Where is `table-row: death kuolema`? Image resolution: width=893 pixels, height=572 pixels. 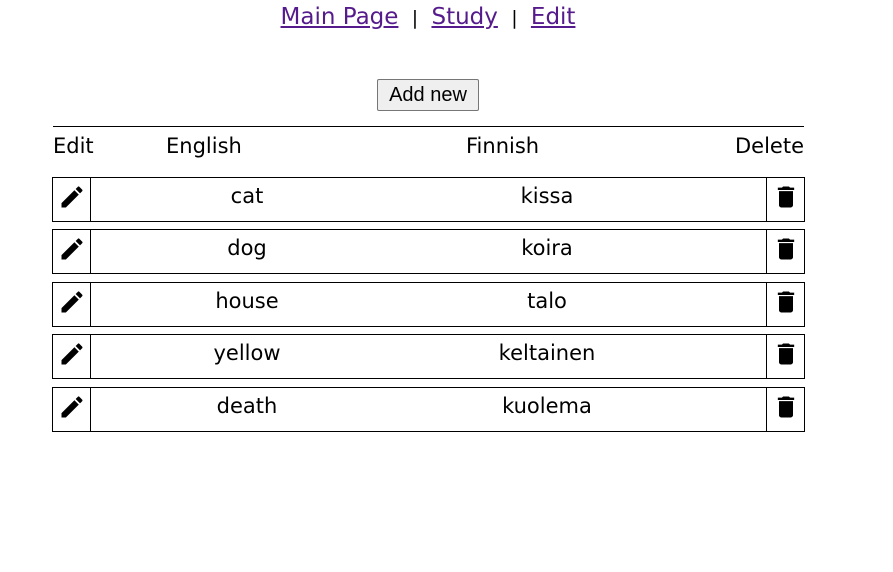
table-row: death kuolema is located at coordinates (428, 409).